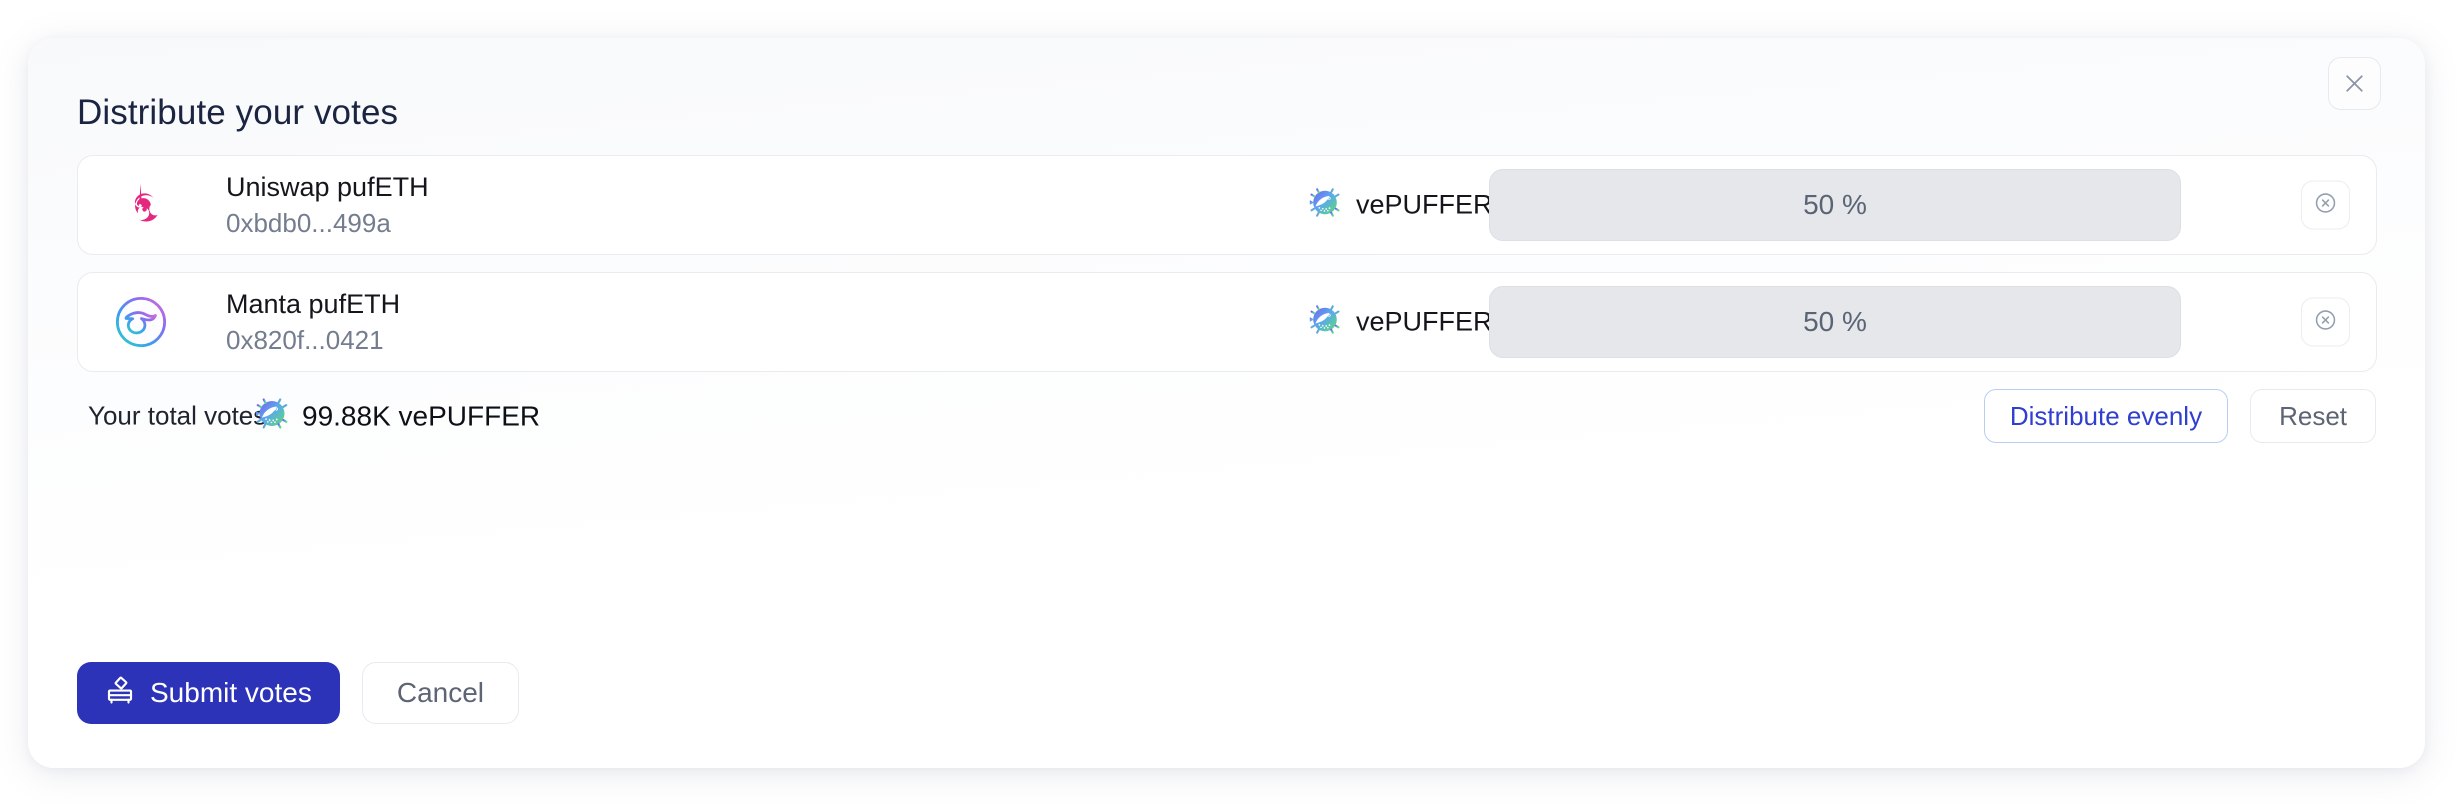 The height and width of the screenshot is (810, 2464). I want to click on cancel-button: Cancel, so click(440, 693).